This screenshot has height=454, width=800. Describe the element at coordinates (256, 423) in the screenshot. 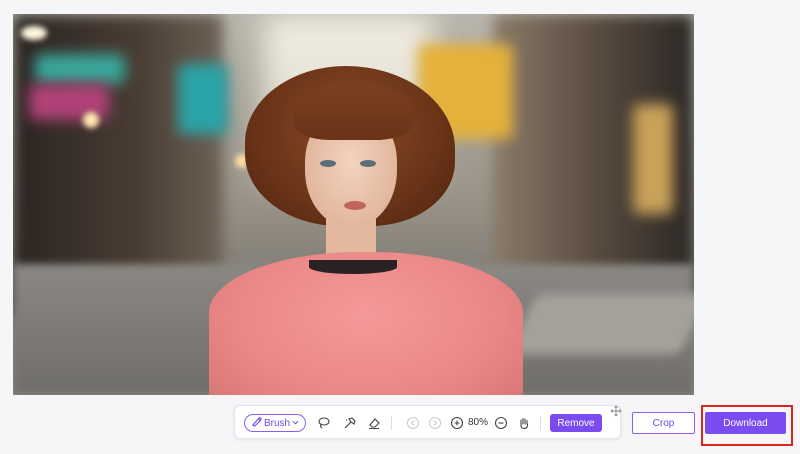

I see `brush-icon` at that location.